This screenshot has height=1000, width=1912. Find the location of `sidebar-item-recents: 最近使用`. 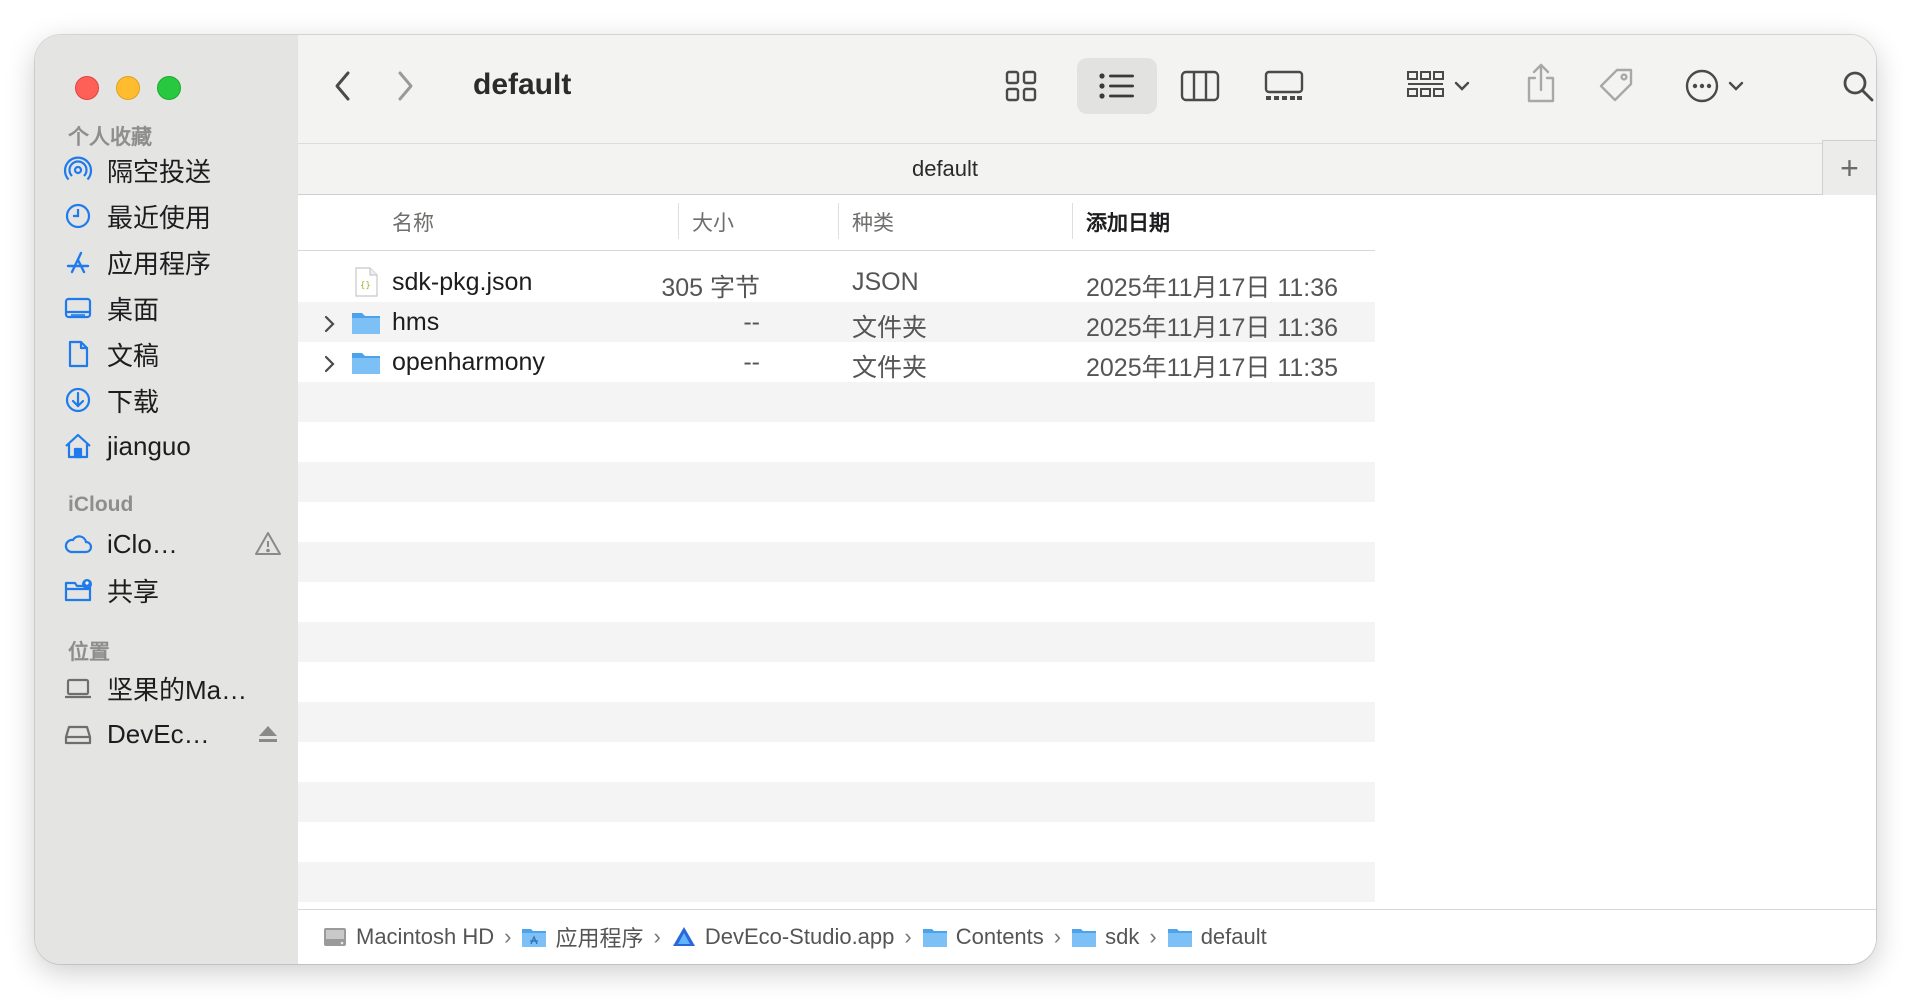

sidebar-item-recents: 最近使用 is located at coordinates (173, 216).